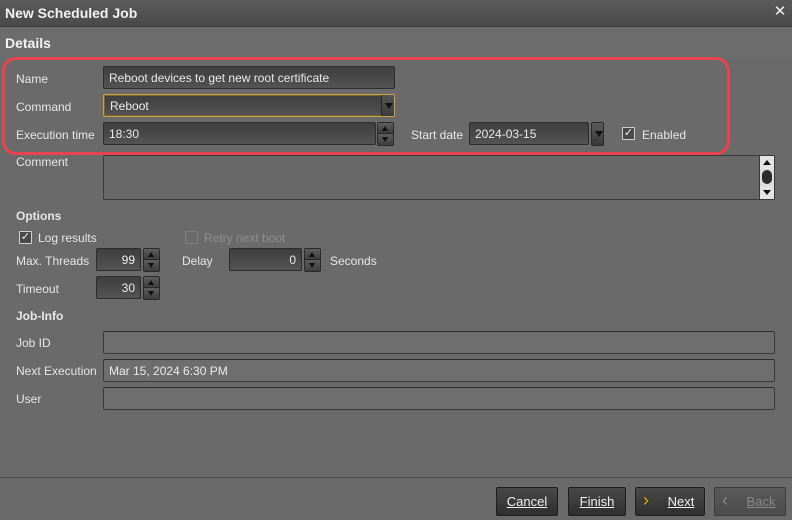 This screenshot has width=792, height=520. I want to click on cancel-button-label: Cancel, so click(527, 501).